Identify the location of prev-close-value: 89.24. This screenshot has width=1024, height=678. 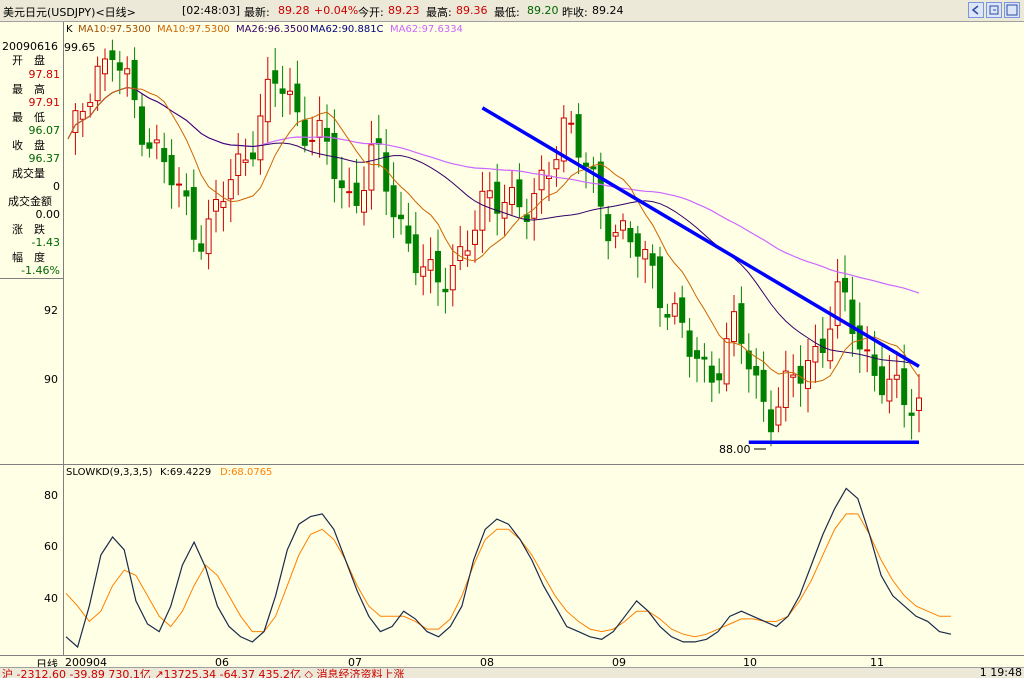
(608, 10).